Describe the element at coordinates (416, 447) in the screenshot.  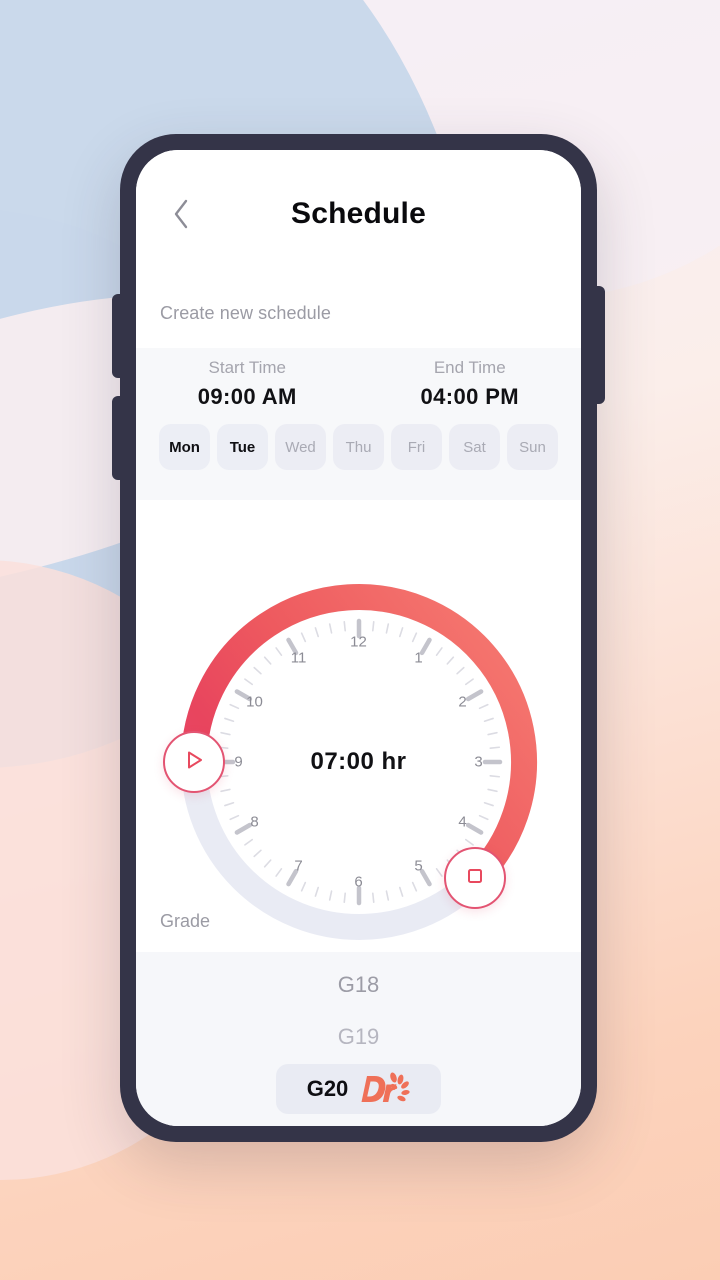
I see `day-chip-fri: Fri` at that location.